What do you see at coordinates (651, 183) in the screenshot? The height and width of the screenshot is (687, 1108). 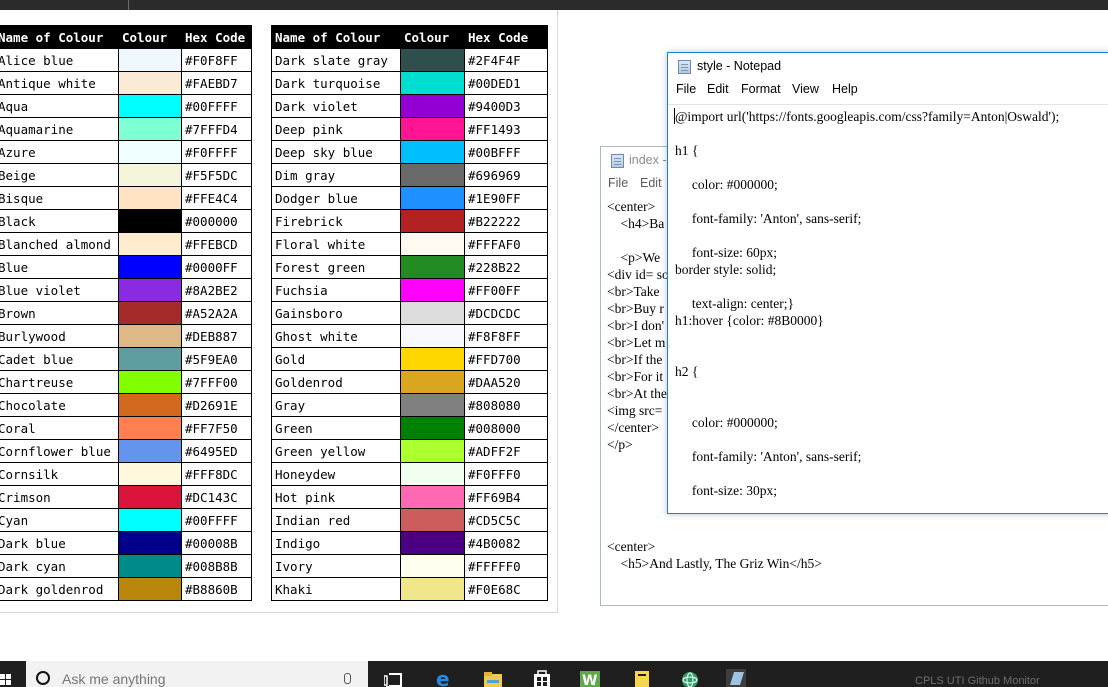 I see `index-menu-edit: Edit` at bounding box center [651, 183].